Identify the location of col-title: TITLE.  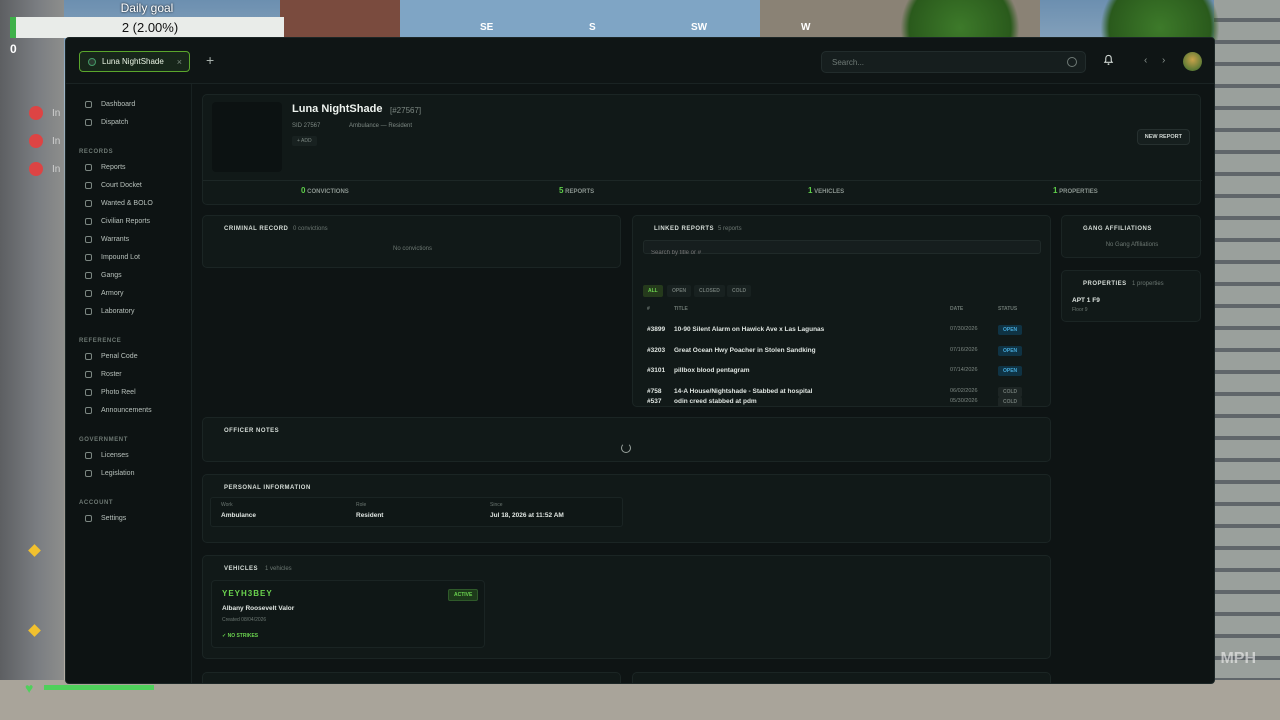
(681, 309).